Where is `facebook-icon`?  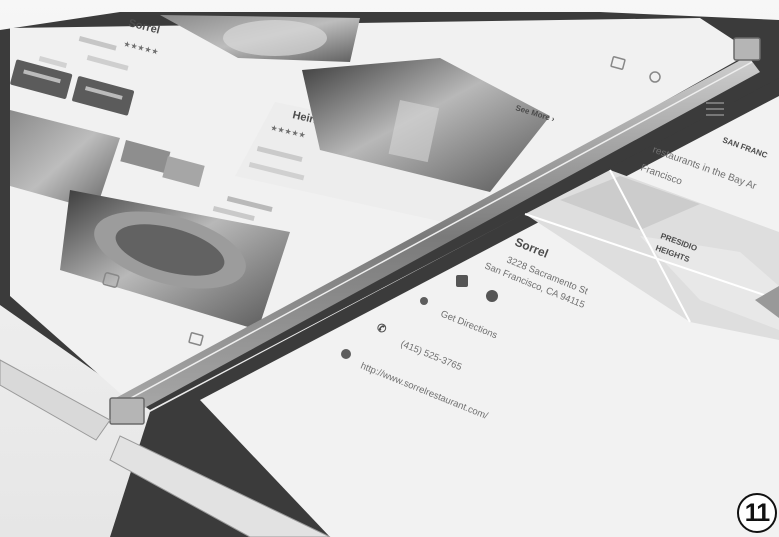 facebook-icon is located at coordinates (462, 281).